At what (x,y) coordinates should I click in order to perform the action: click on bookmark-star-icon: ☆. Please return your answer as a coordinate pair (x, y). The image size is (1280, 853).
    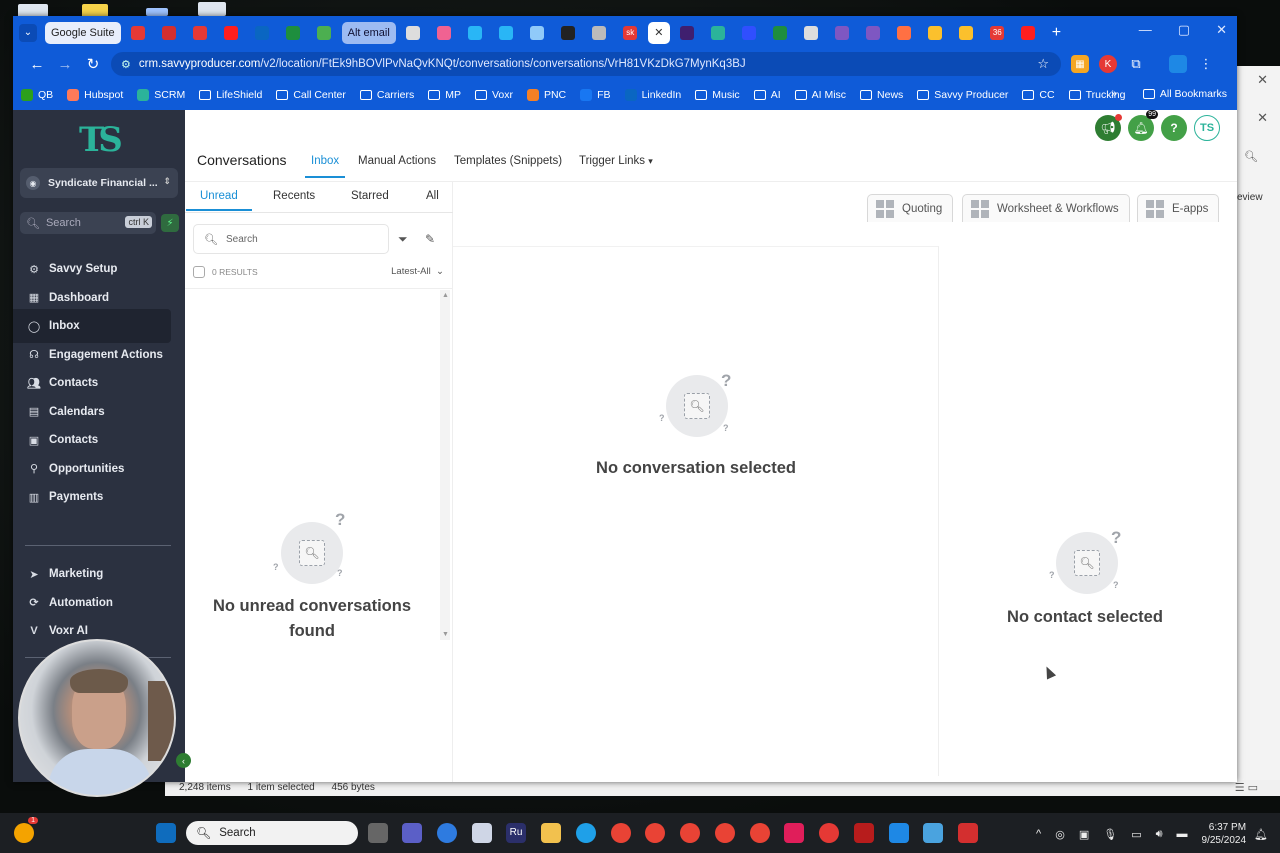
    Looking at the image, I should click on (1043, 64).